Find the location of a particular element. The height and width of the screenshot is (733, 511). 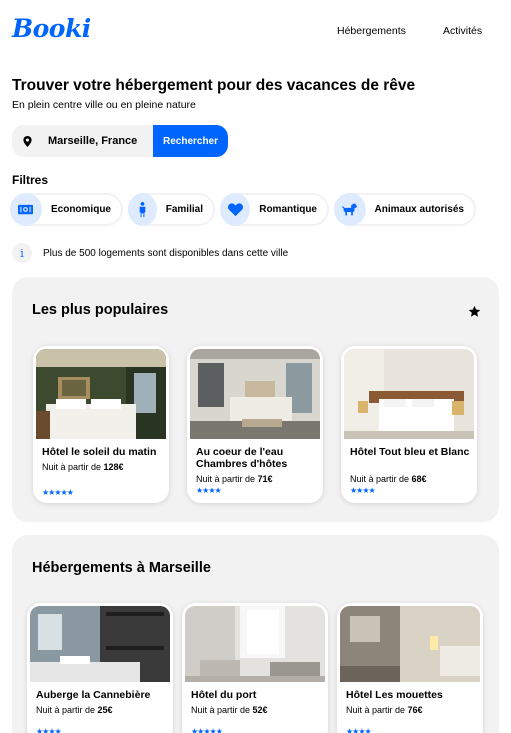

filter-romantique: Romantique is located at coordinates (274, 209).